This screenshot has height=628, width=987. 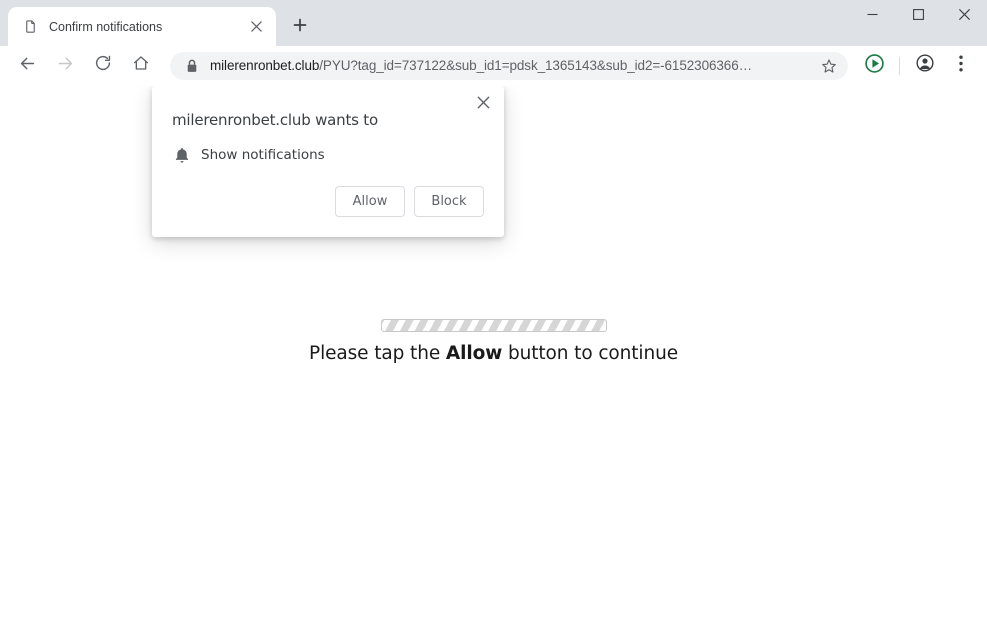 I want to click on chrome-menu-button, so click(x=961, y=66).